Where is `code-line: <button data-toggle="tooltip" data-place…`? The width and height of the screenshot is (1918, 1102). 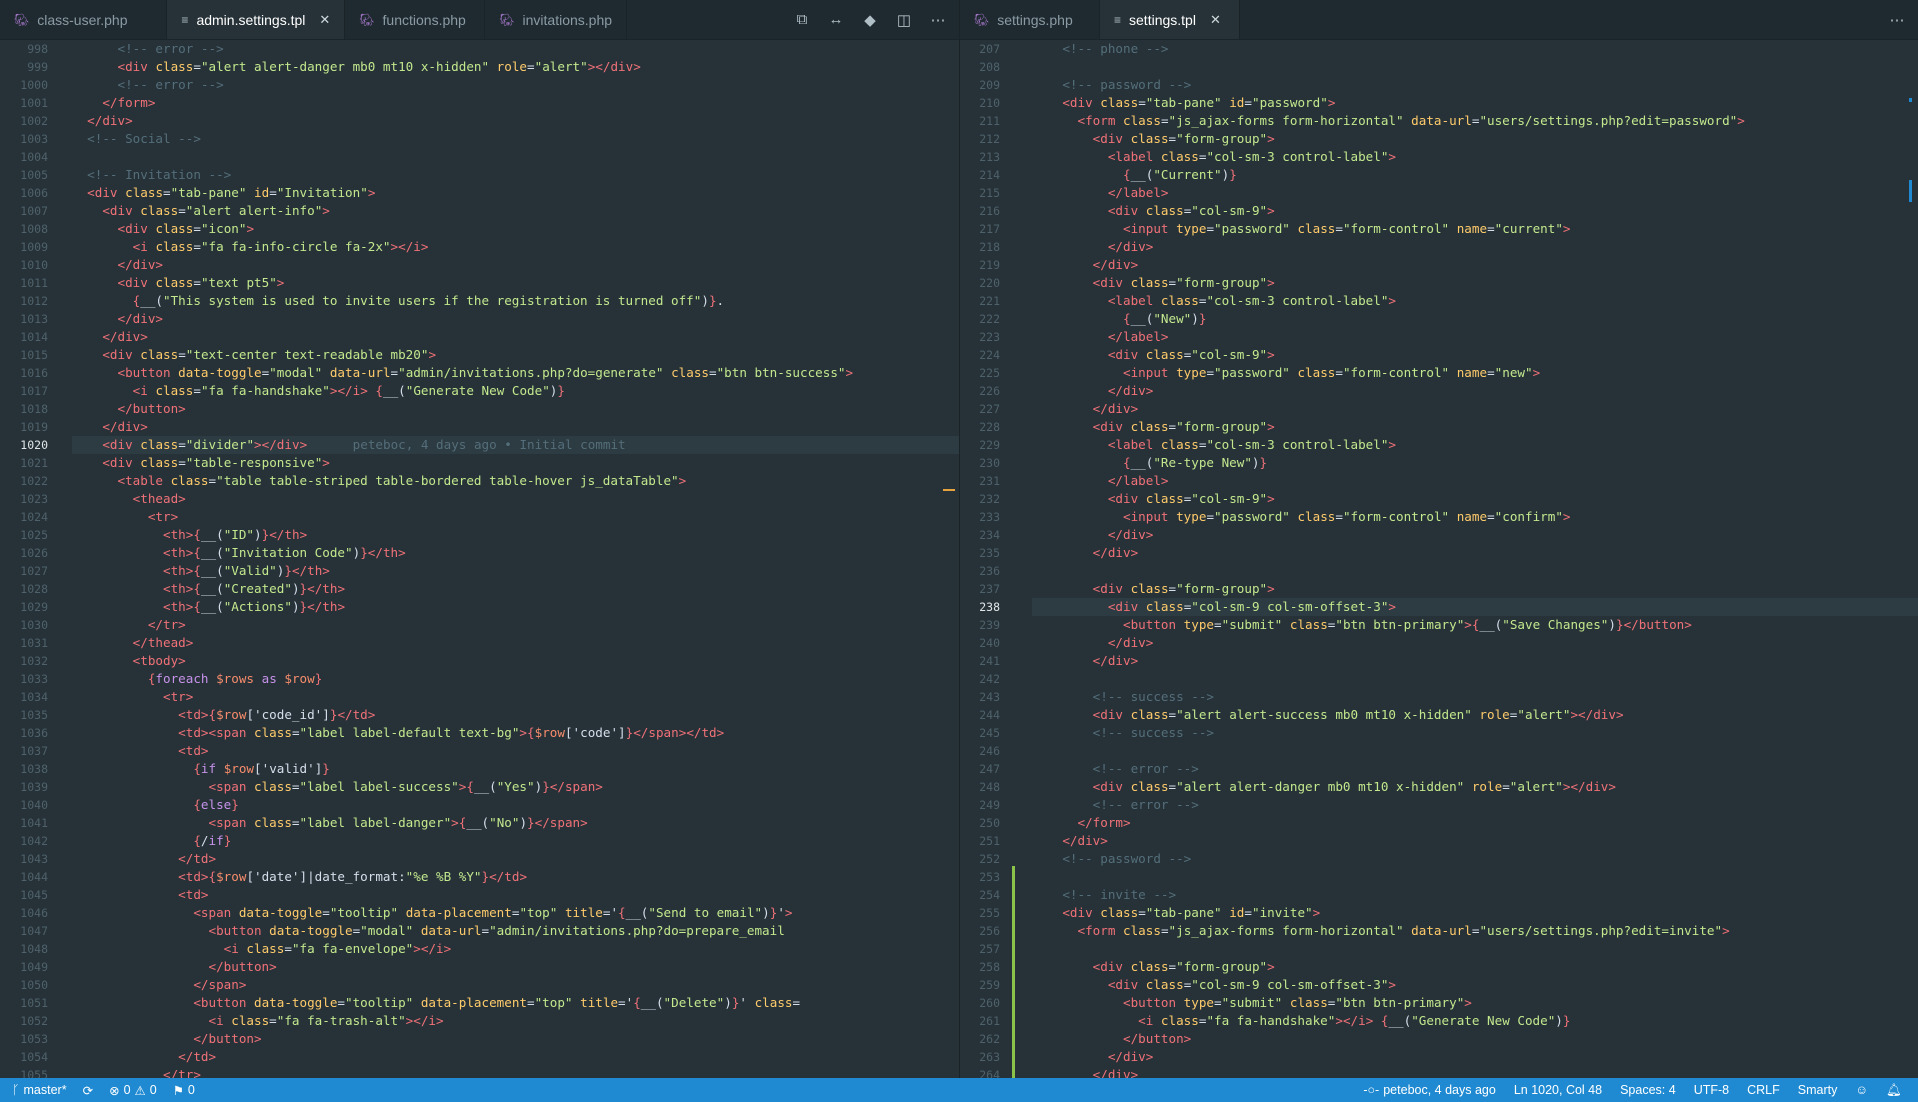 code-line: <button data-toggle="tooltip" data-place… is located at coordinates (515, 1003).